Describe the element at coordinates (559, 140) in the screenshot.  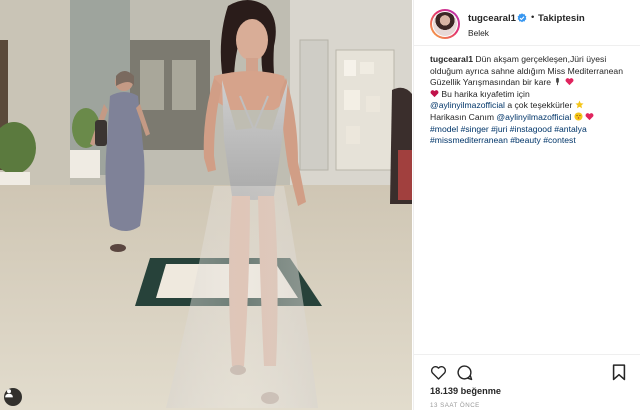
I see `hashtag: #contest` at that location.